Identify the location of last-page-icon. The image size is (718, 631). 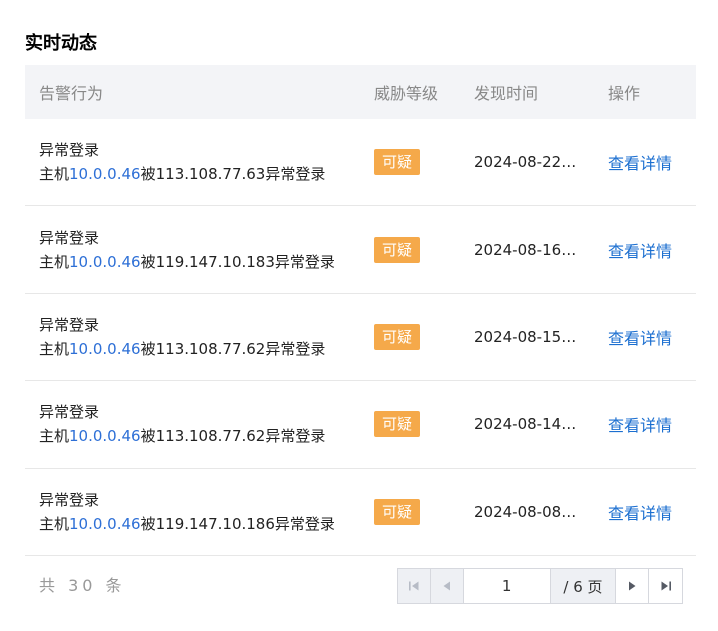
(666, 586).